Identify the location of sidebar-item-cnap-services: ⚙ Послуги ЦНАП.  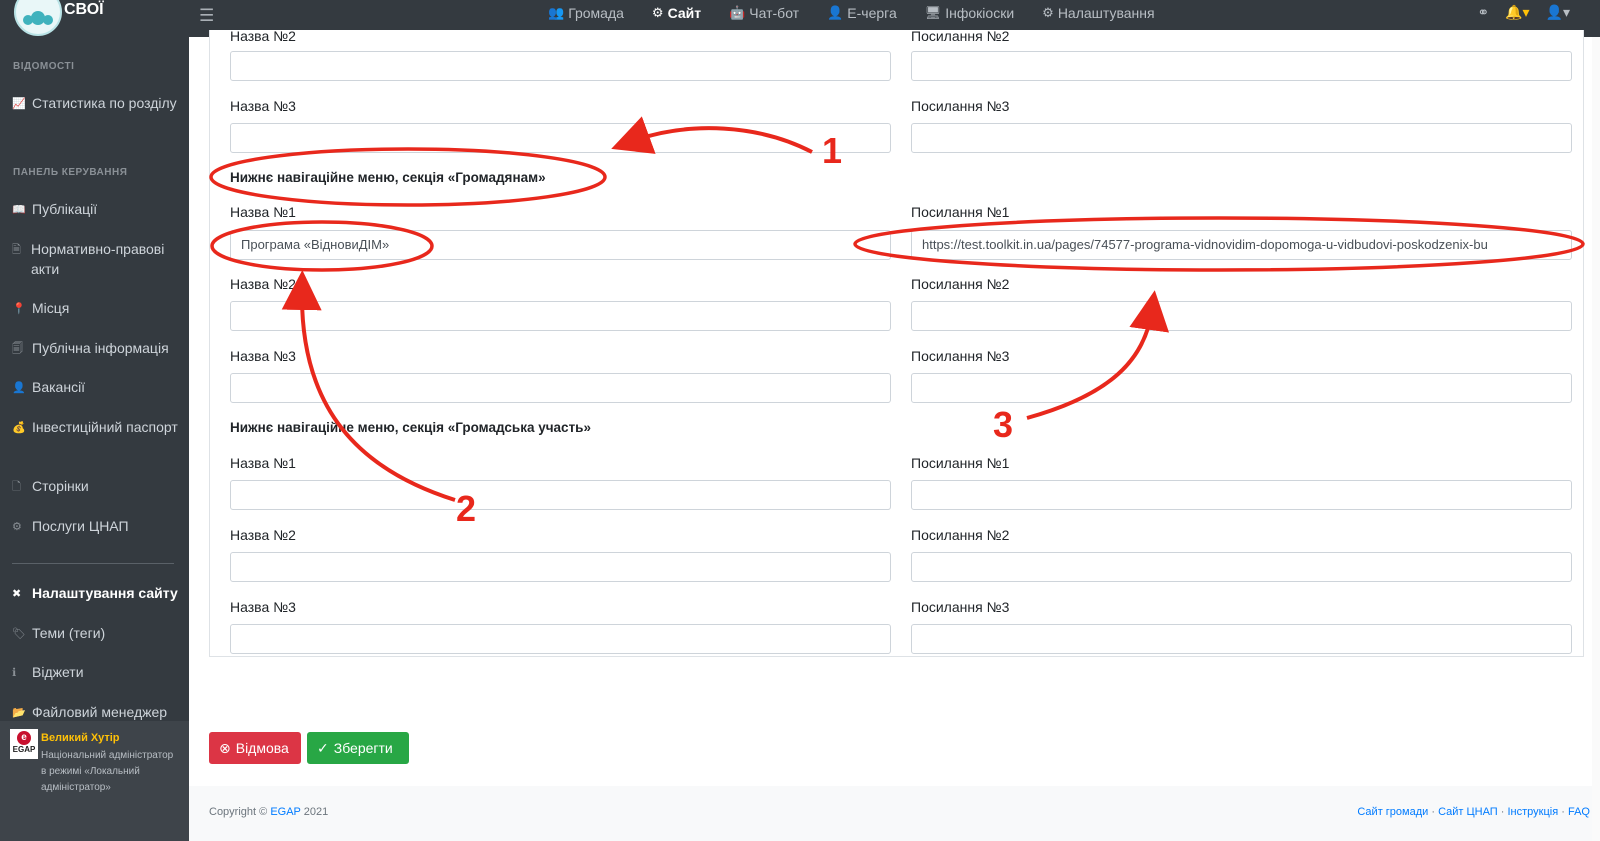
(97, 526).